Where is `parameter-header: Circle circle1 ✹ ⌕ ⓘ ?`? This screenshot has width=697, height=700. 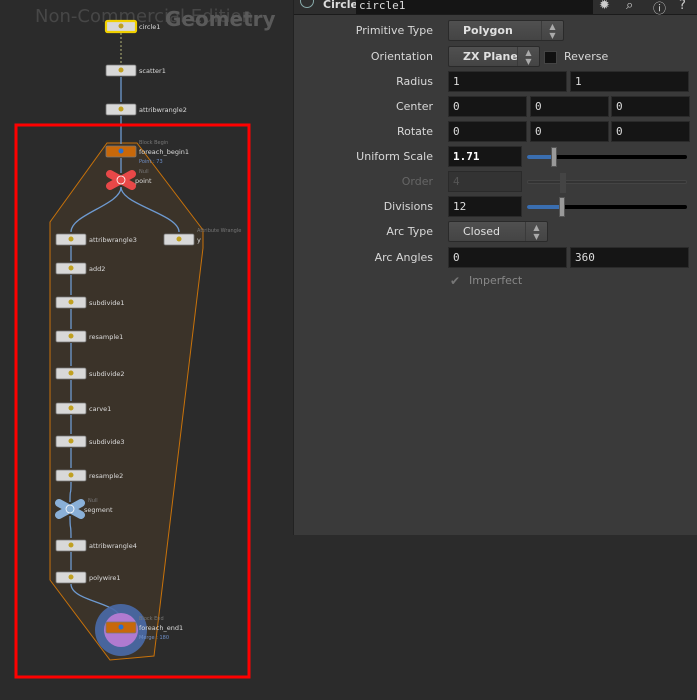
parameter-header: Circle circle1 ✹ ⌕ ⓘ ? is located at coordinates (495, 8).